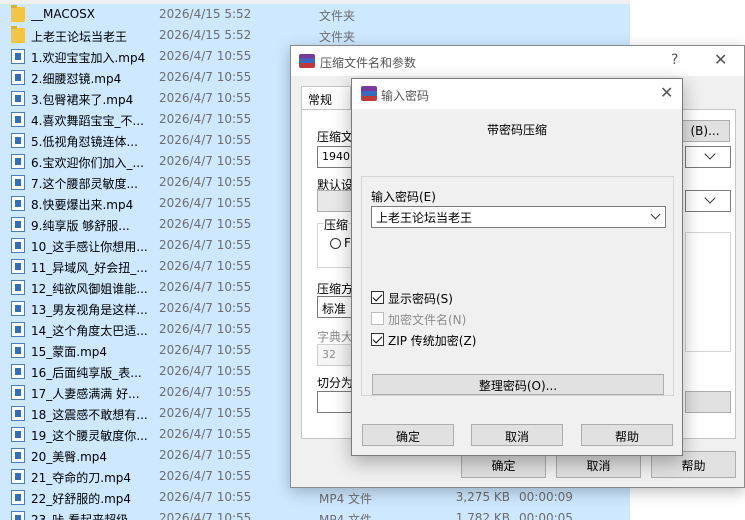 This screenshot has width=745, height=520. Describe the element at coordinates (482, 497) in the screenshot. I see `file-size: 3,275 KB` at that location.